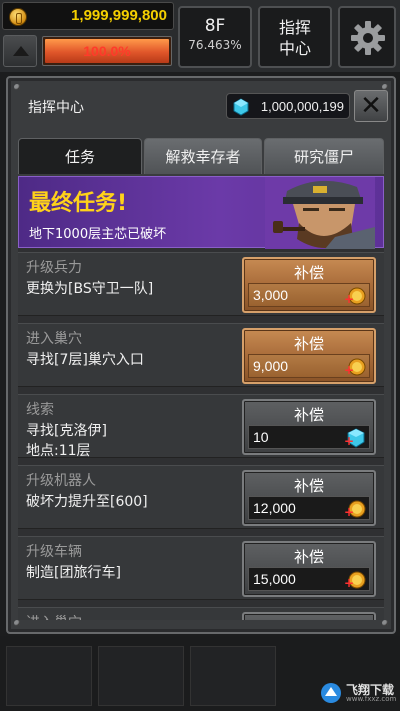 This screenshot has height=711, width=400. I want to click on mission-row: 线索寻找[克洛伊] 地点:11层 补偿 10 +, so click(201, 426).